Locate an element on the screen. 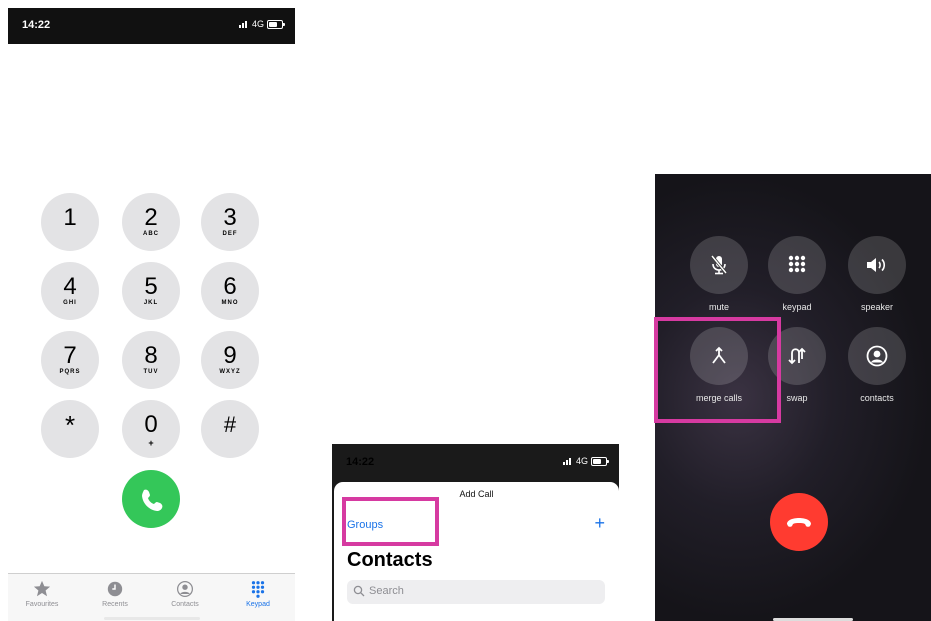 The width and height of the screenshot is (931, 621). phone-icon is located at coordinates (152, 500).